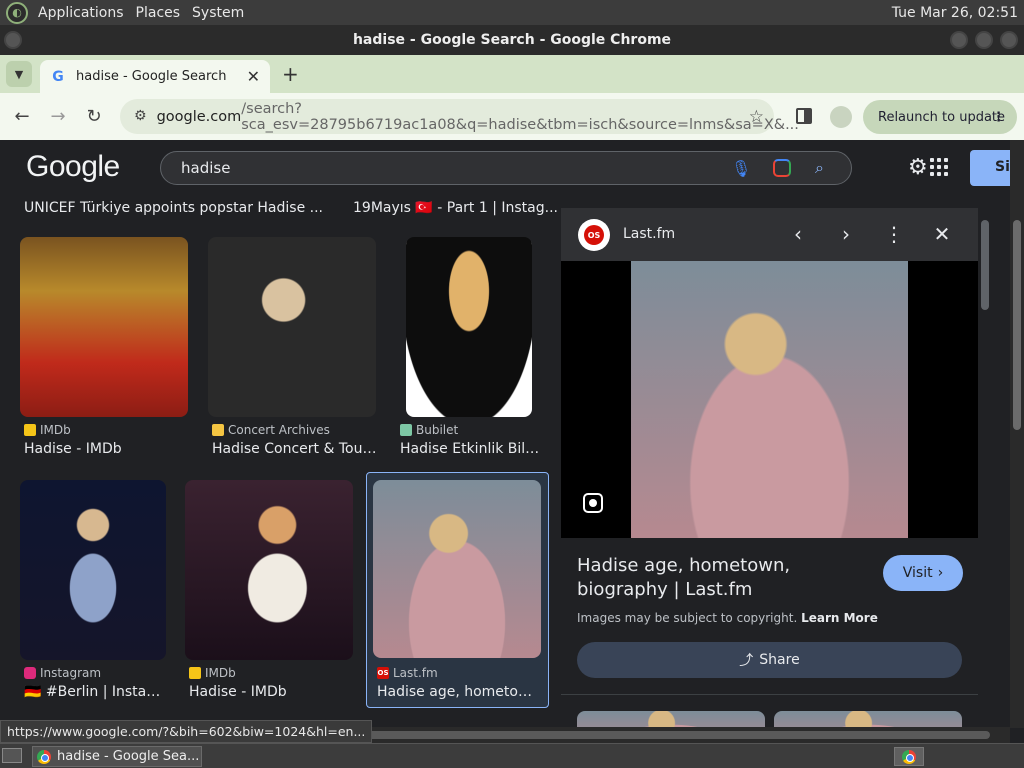 The height and width of the screenshot is (768, 1024). I want to click on google-logo: Google, so click(73, 167).